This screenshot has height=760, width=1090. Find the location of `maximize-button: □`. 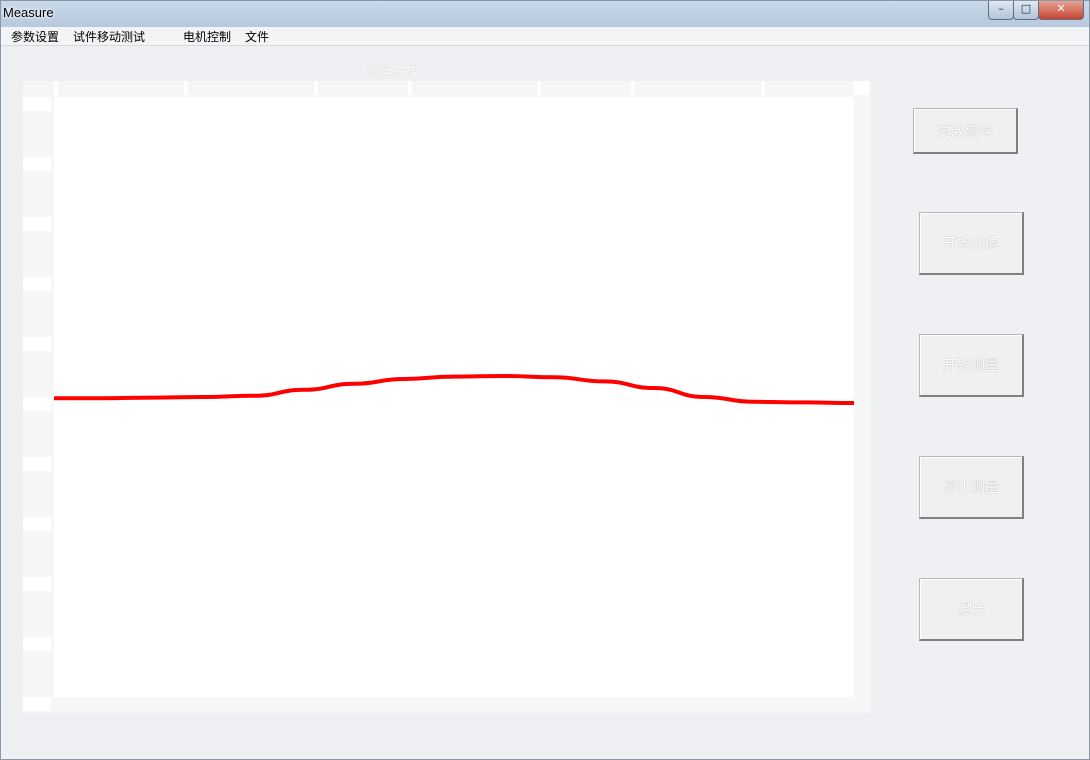

maximize-button: □ is located at coordinates (1026, 10).